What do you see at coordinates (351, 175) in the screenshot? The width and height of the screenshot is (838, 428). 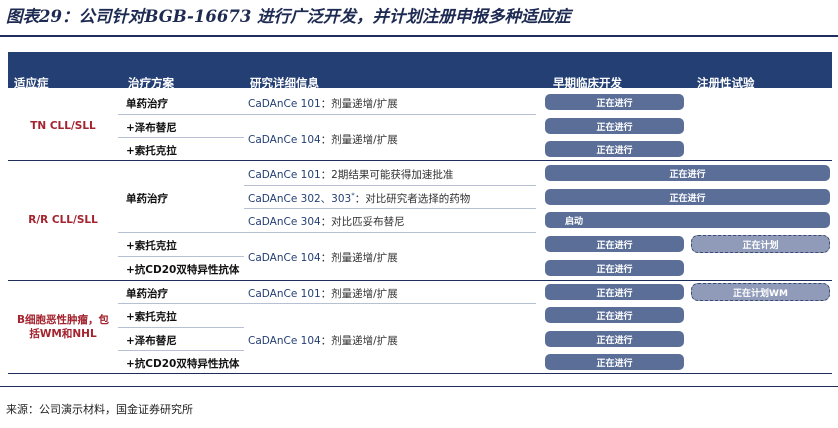 I see `study-item: CaDAnCe 101：2期结果可能获得加速批准` at bounding box center [351, 175].